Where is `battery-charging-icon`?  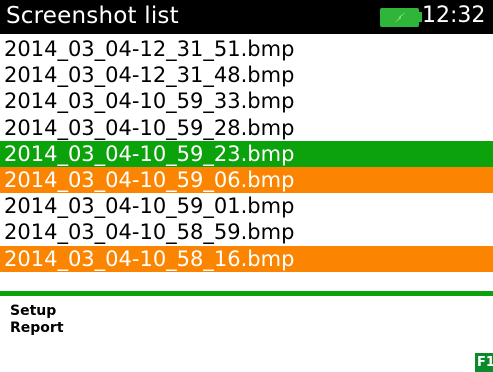 battery-charging-icon is located at coordinates (399, 17).